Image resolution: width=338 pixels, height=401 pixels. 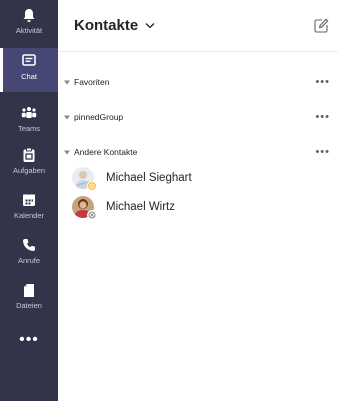 I want to click on title-dropdown: Kontakte, so click(x=114, y=25).